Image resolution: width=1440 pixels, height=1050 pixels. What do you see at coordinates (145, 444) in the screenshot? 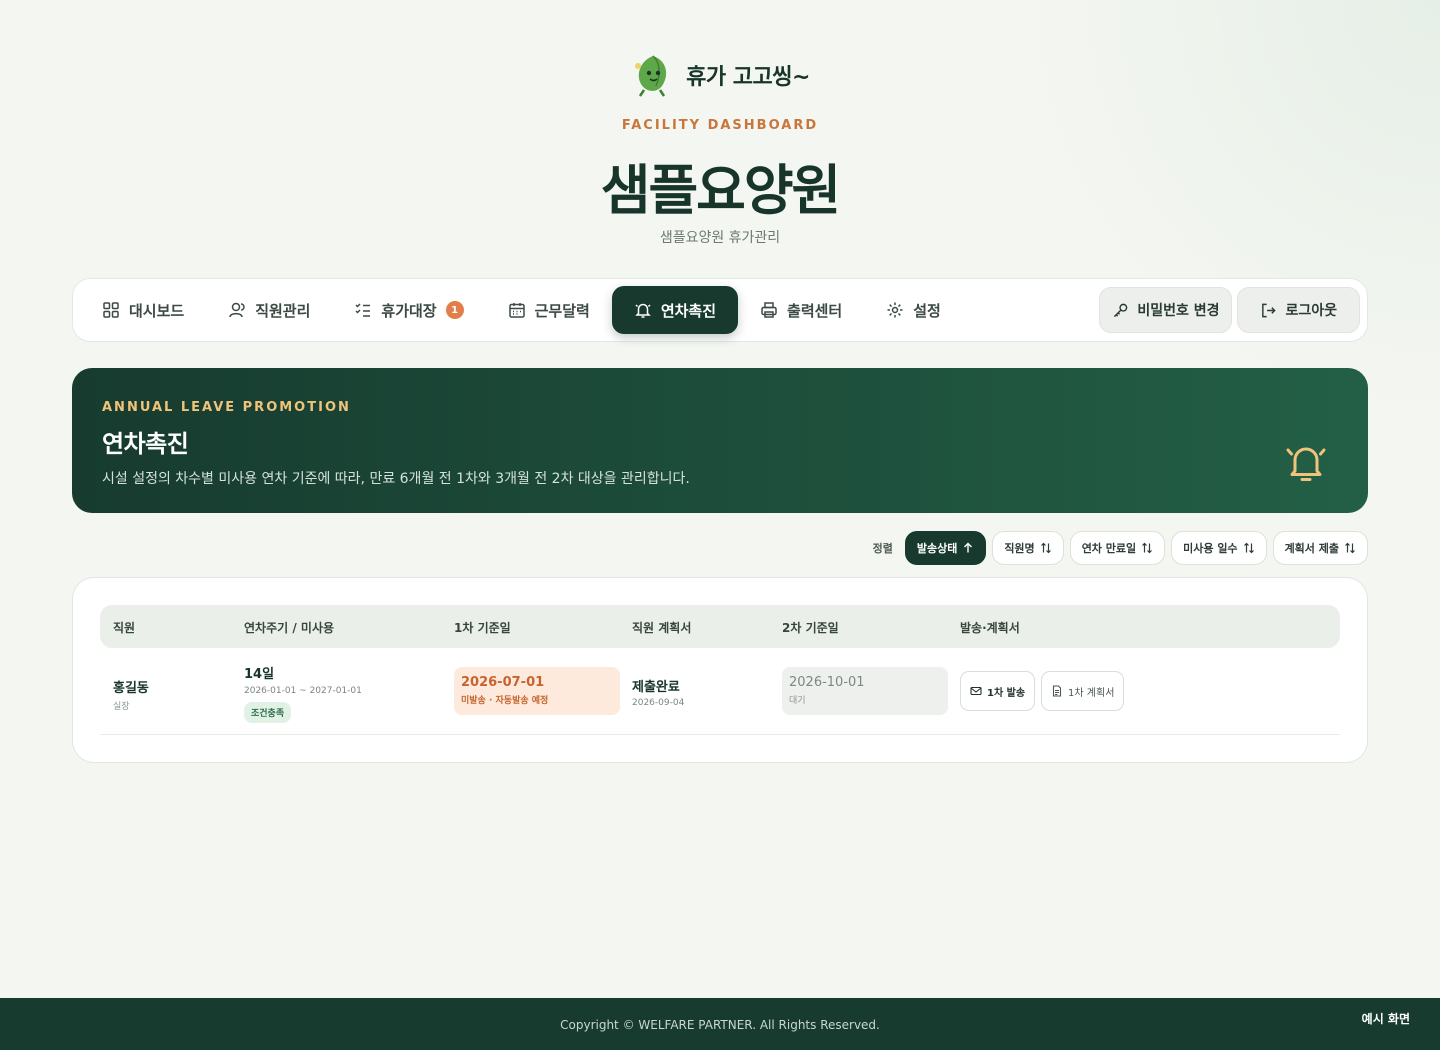
I see `banner-title: 연차촉진` at bounding box center [145, 444].